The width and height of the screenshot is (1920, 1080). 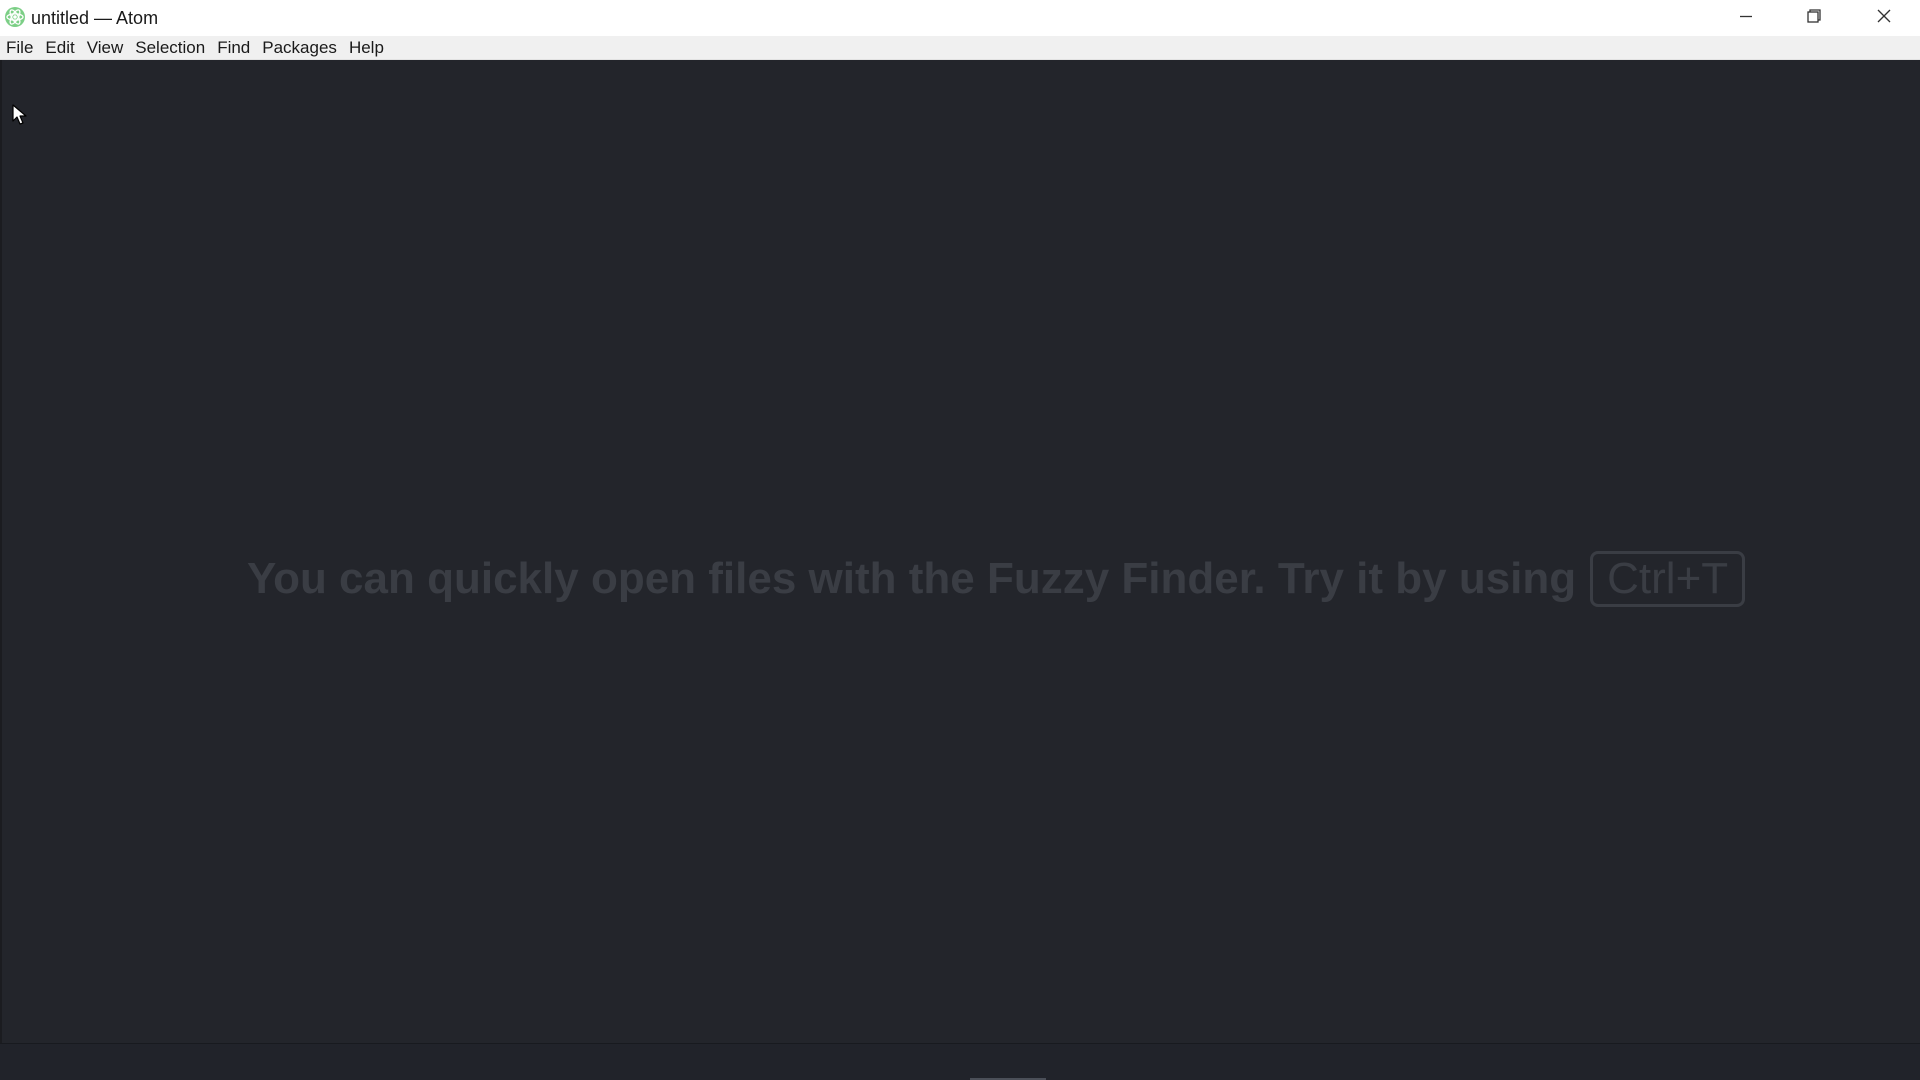 I want to click on menu-edit: Edit, so click(x=59, y=48).